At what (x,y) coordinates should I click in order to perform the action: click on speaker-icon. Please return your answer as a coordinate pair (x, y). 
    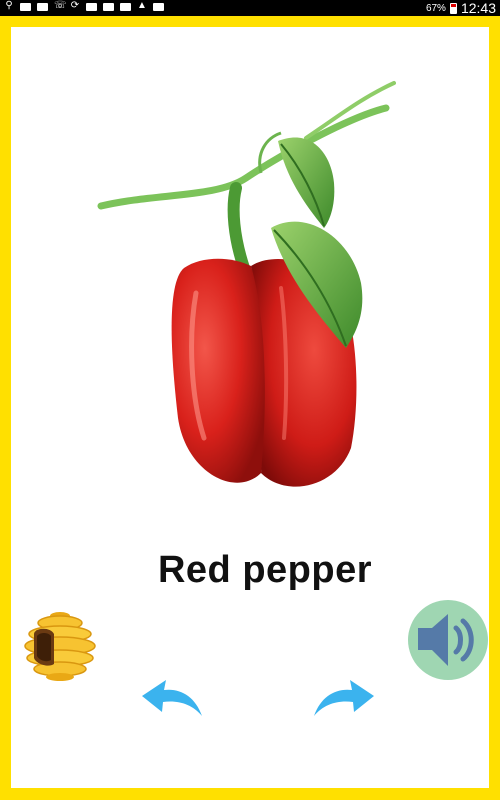
    Looking at the image, I should click on (446, 640).